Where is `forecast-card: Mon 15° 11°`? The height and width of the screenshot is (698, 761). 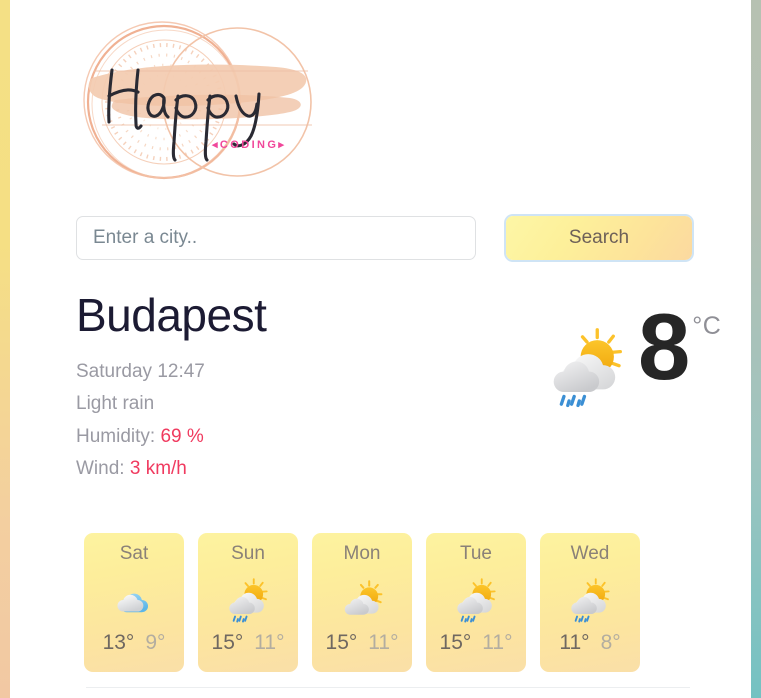
forecast-card: Mon 15° 11° is located at coordinates (362, 602).